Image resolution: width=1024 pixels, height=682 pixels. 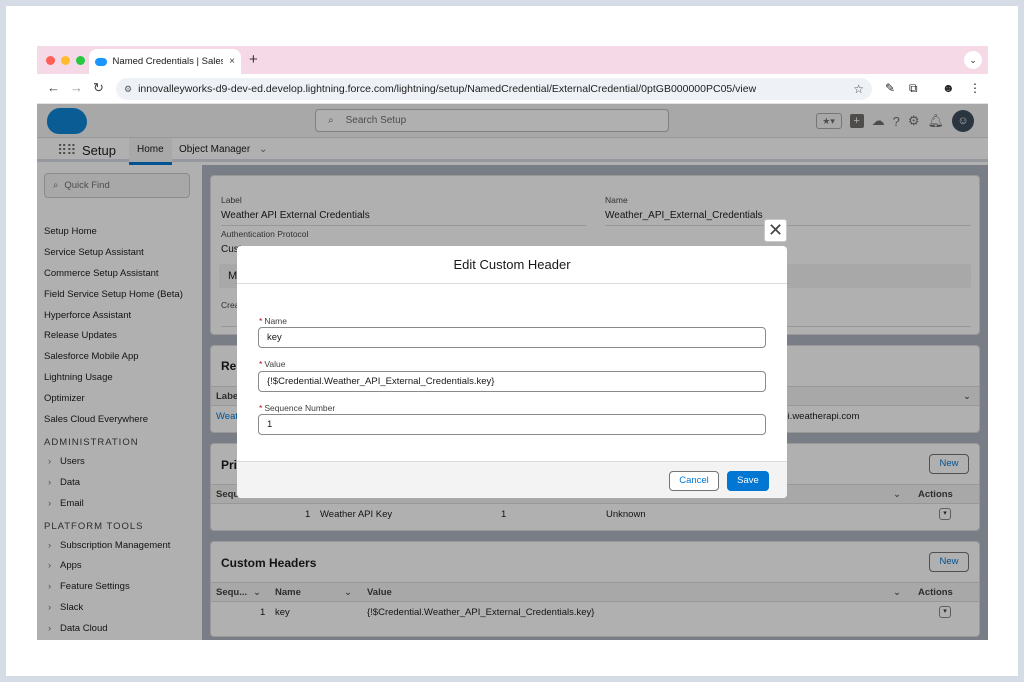 I want to click on browser-tab-bar: Named Credentials | Salesforce × + ⌄, so click(x=512, y=60).